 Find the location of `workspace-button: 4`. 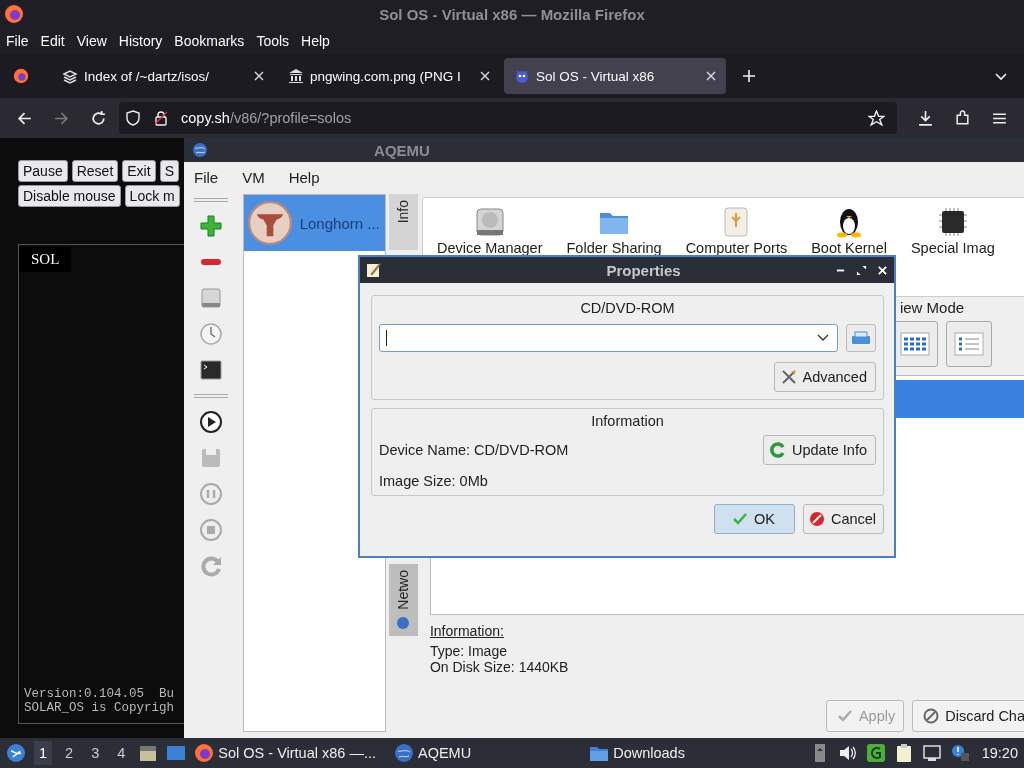

workspace-button: 4 is located at coordinates (121, 753).